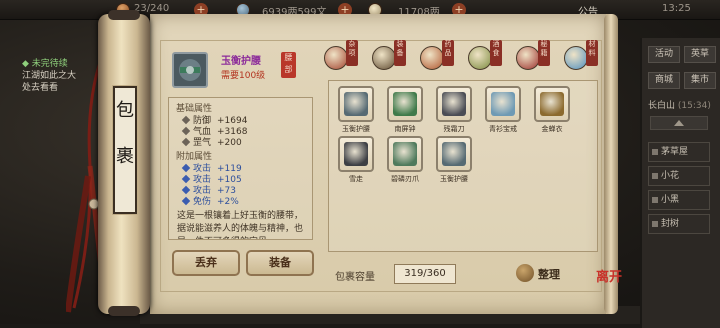 This screenshot has width=720, height=328. Describe the element at coordinates (662, 106) in the screenshot. I see `location-name: 长白山` at that location.